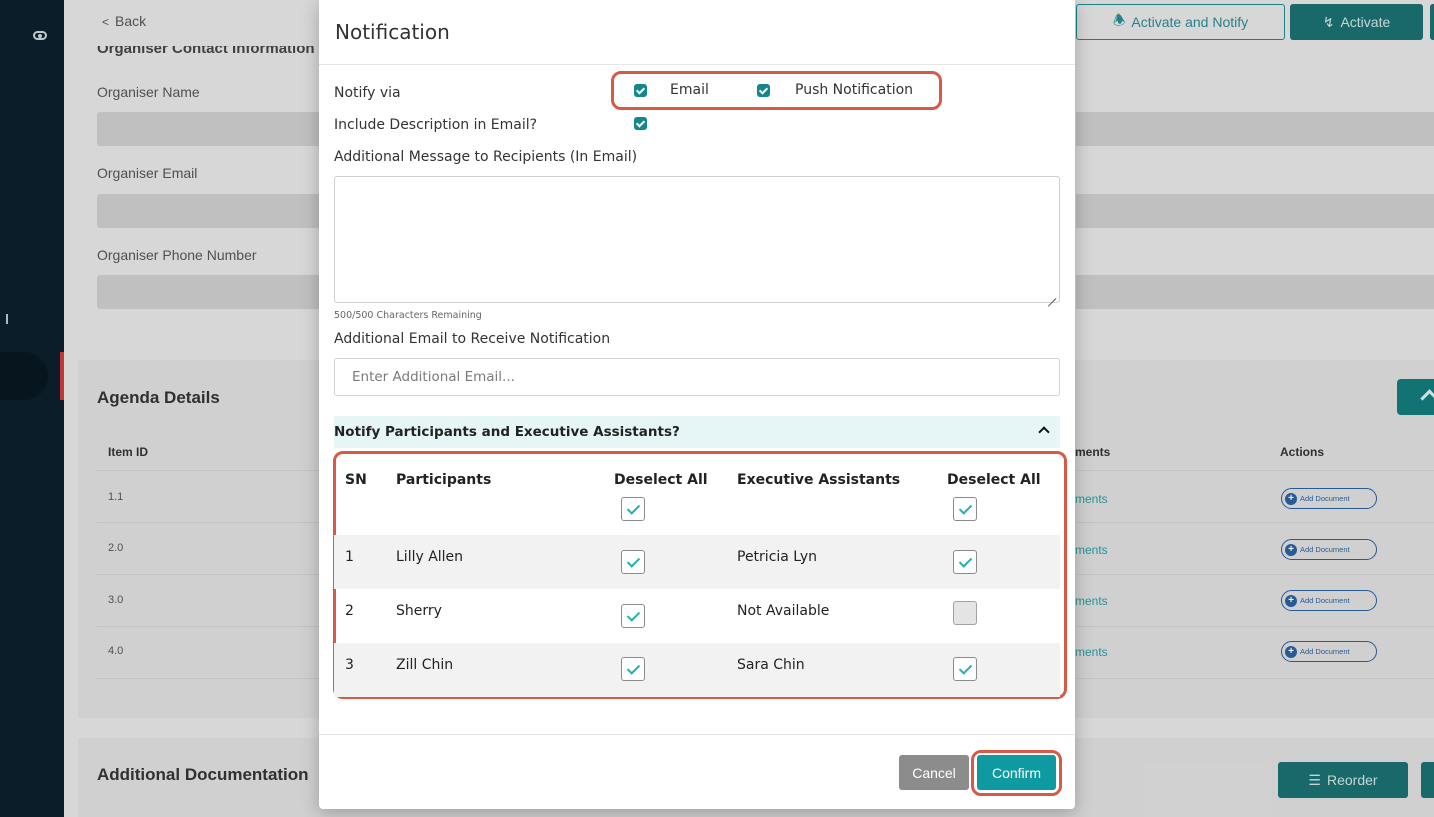 Image resolution: width=1434 pixels, height=817 pixels. I want to click on table-row: 1 Lilly Allen Petricia Lyn, so click(697, 562).